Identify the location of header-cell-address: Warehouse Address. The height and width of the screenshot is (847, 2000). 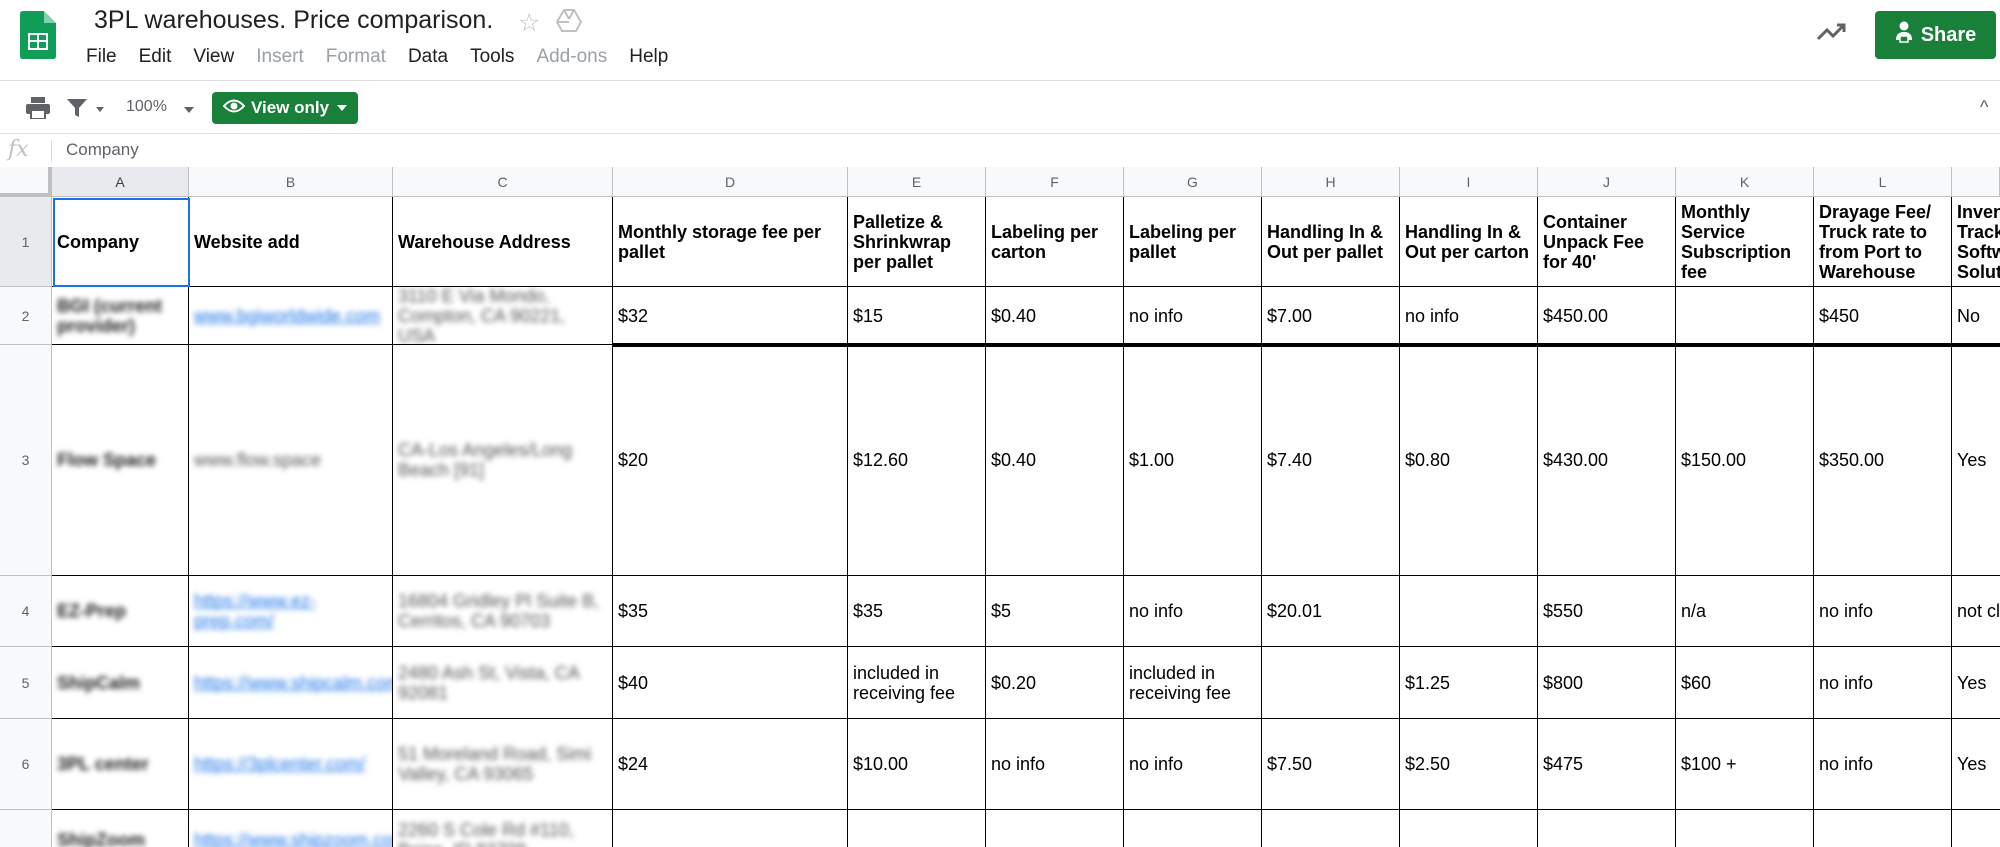
(503, 242).